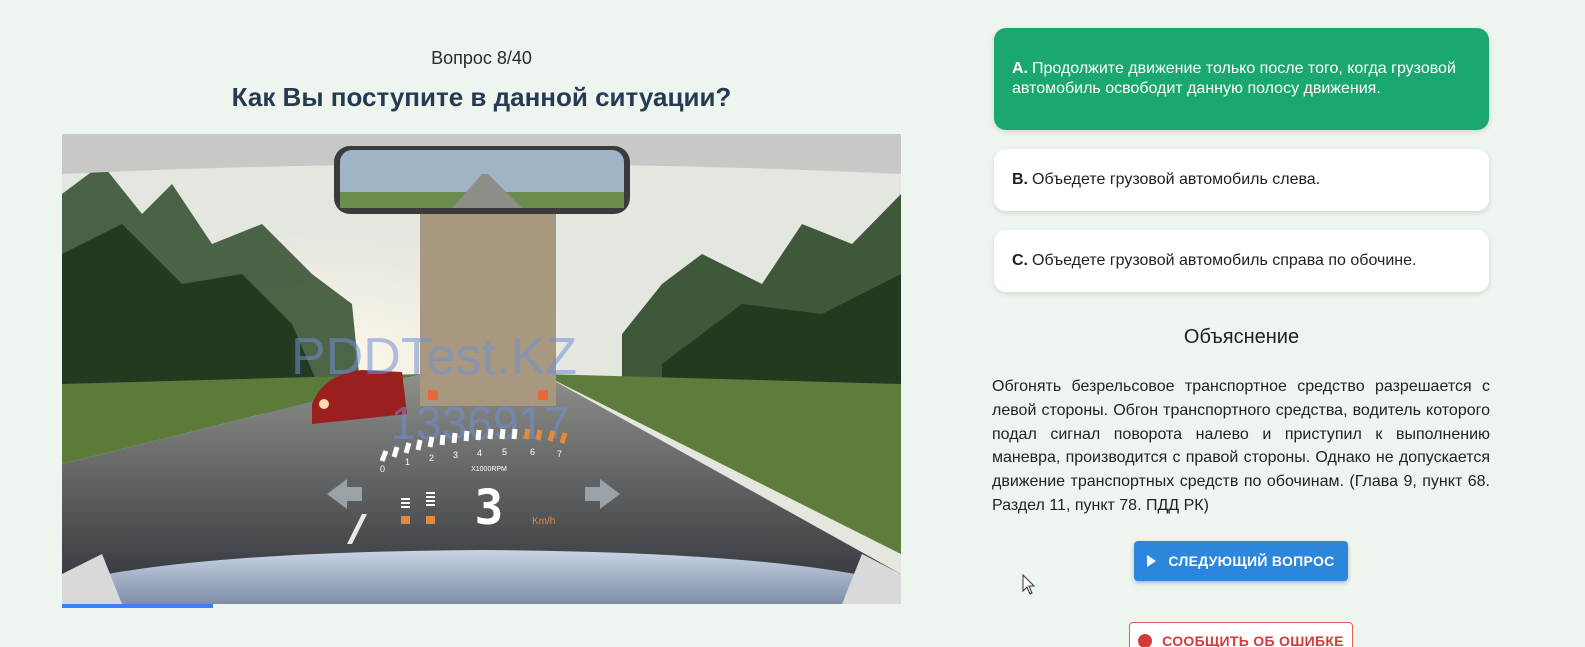 Image resolution: width=1585 pixels, height=647 pixels. I want to click on next-question-button: СЛЕДУЮЩИЙ ВОПРОС, so click(1241, 561).